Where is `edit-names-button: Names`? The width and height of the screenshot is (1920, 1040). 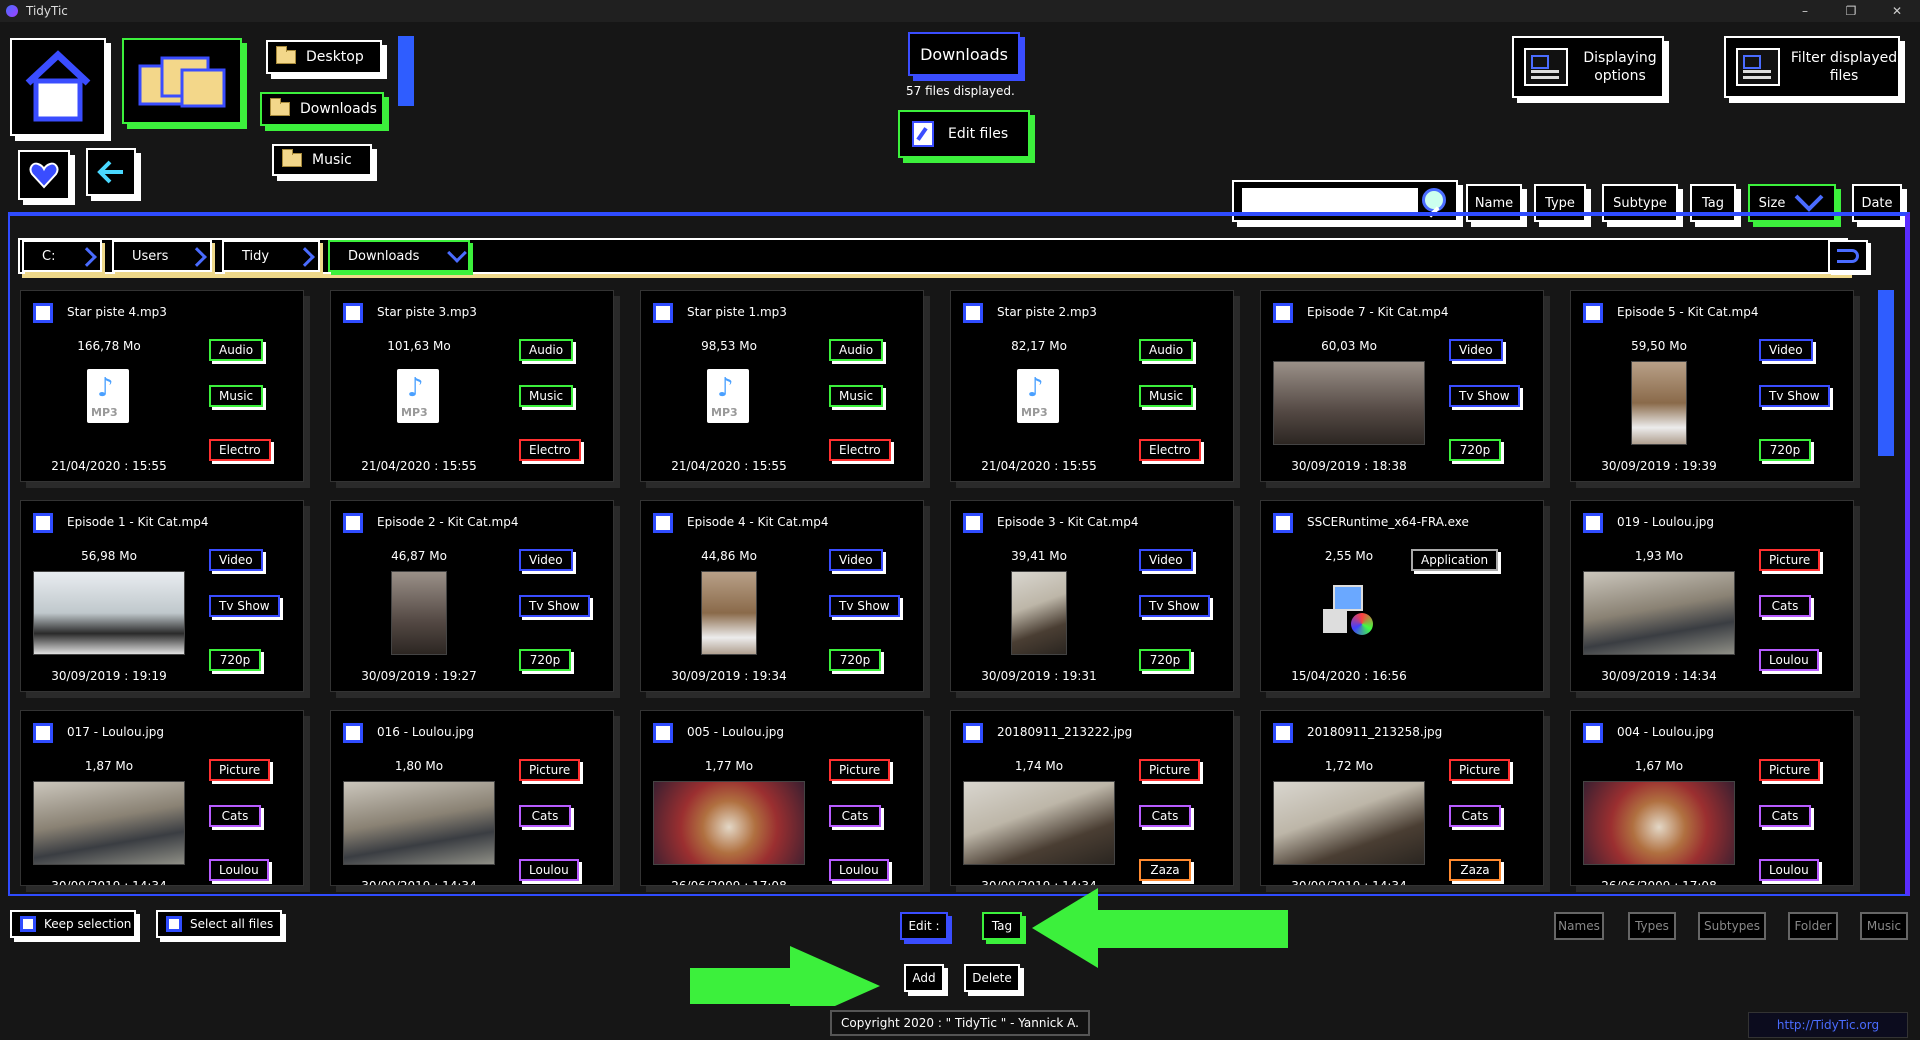
edit-names-button: Names is located at coordinates (1579, 926).